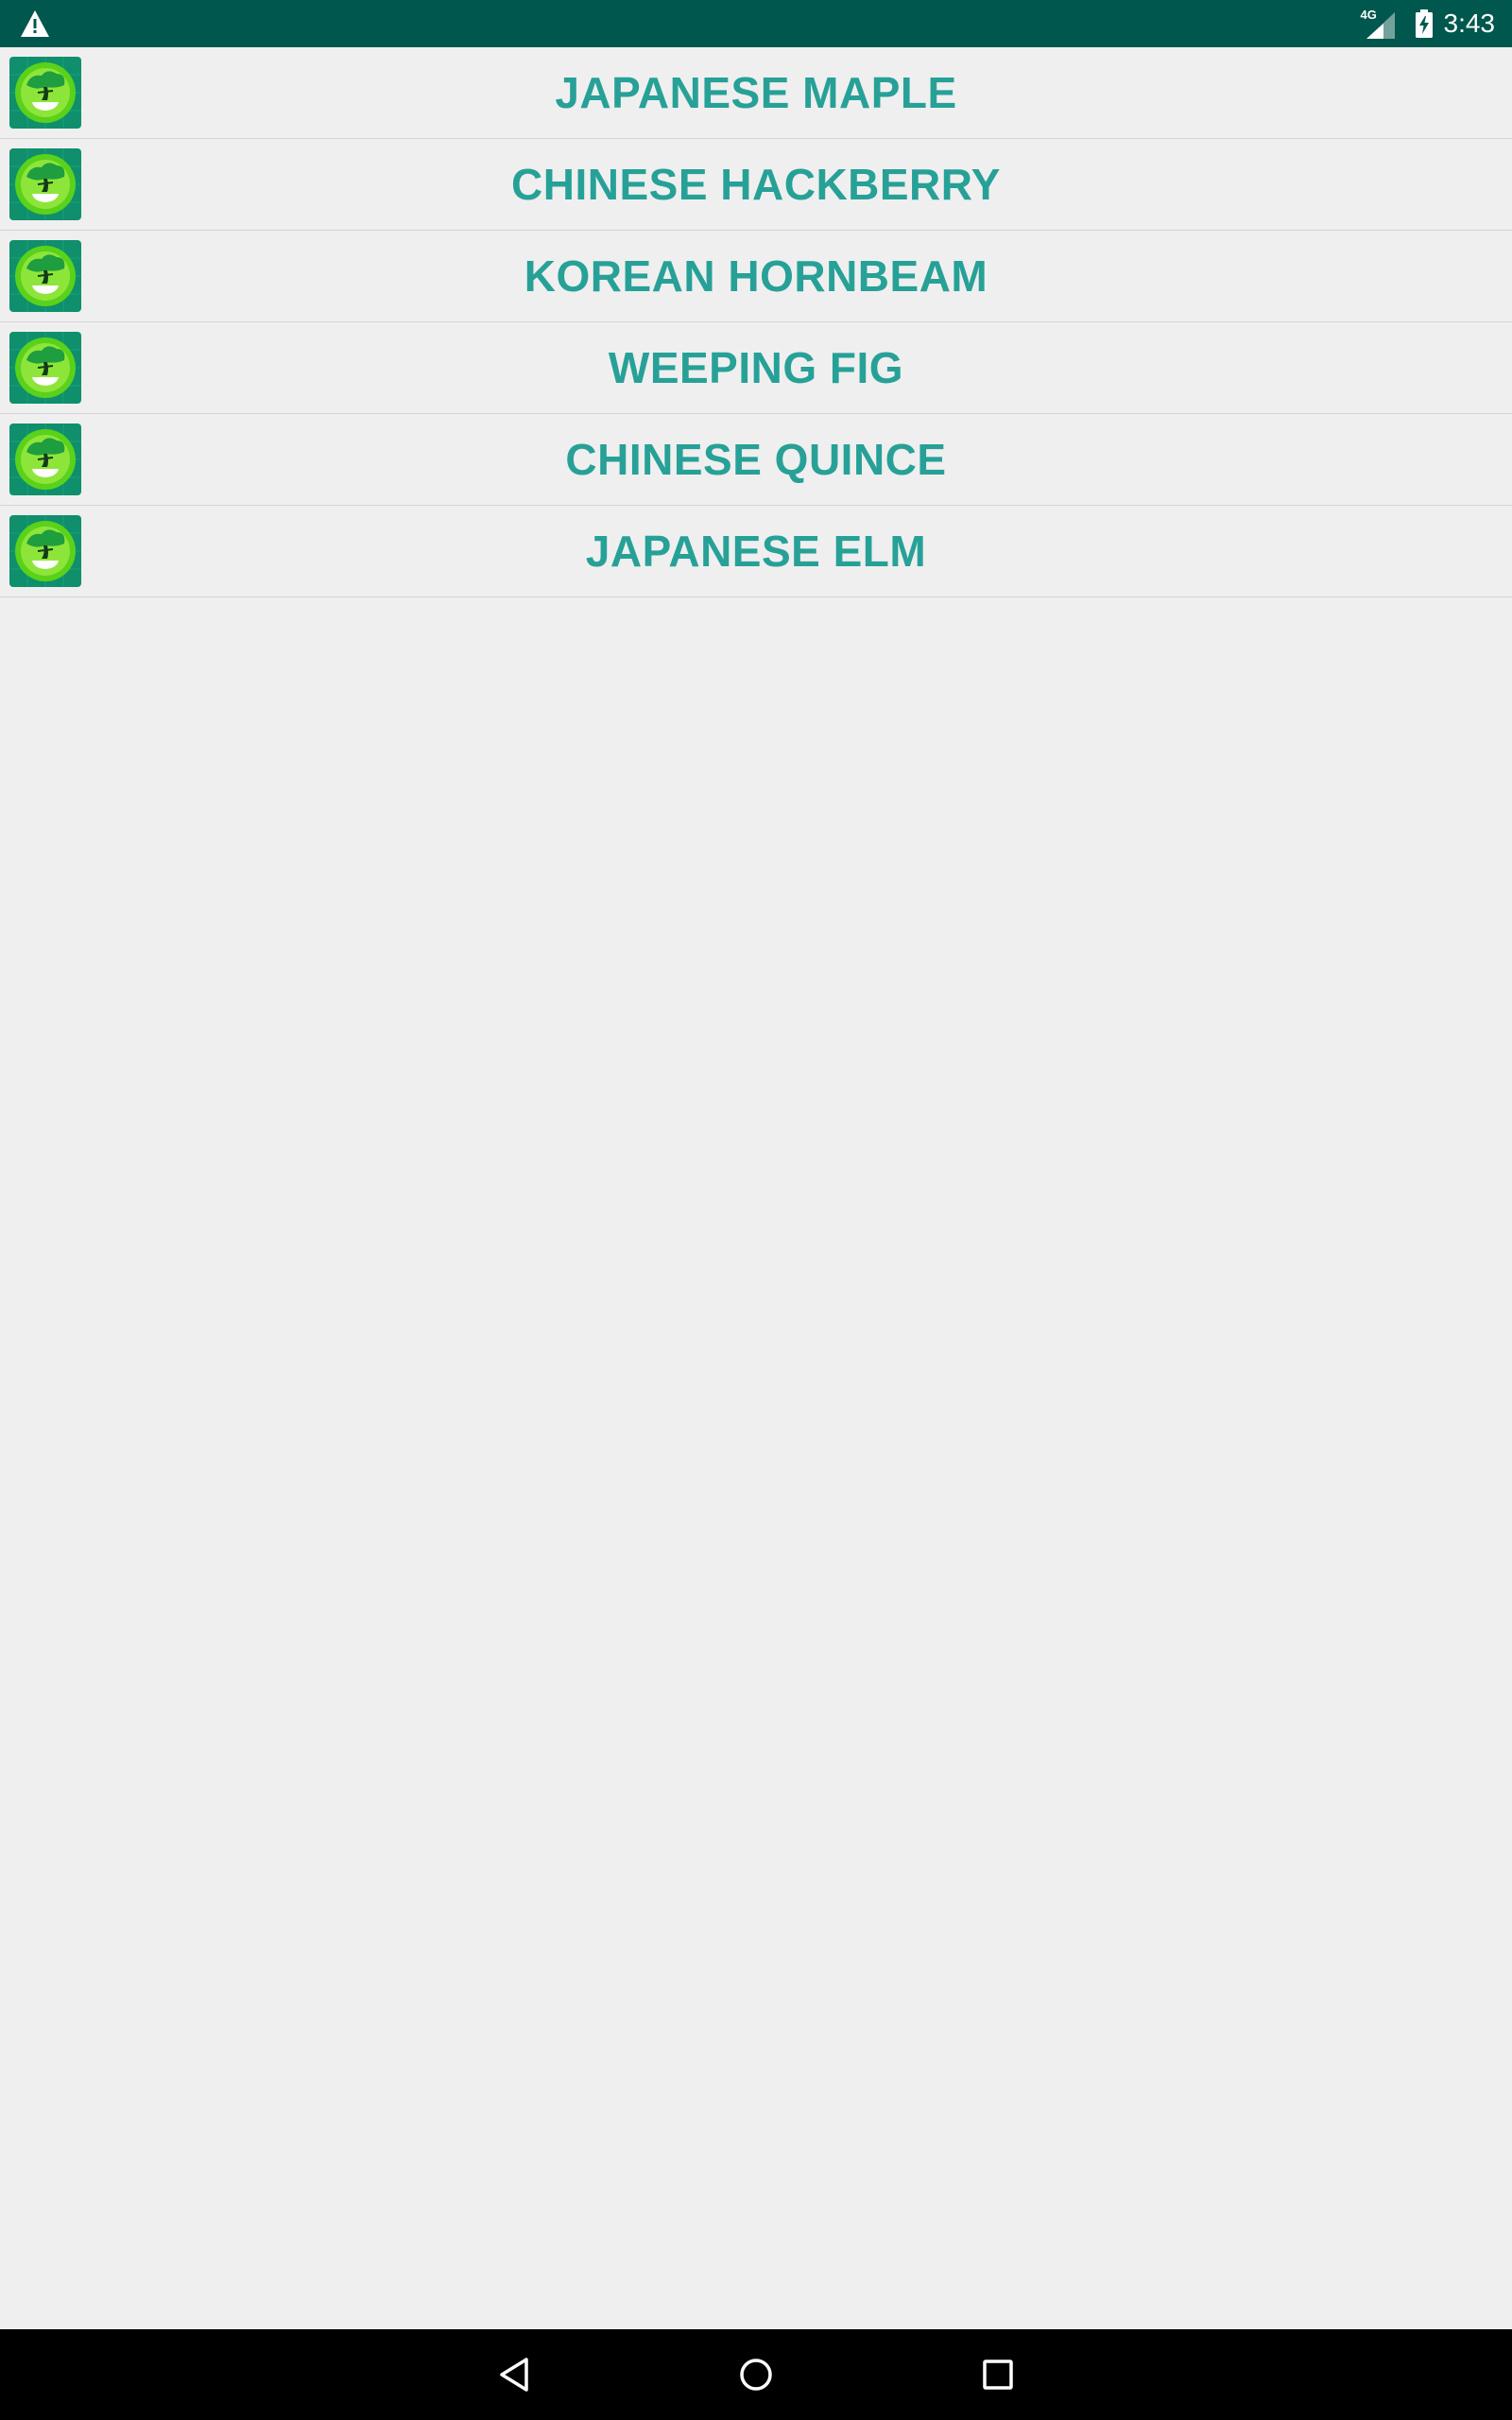 The image size is (1512, 2420). What do you see at coordinates (35, 24) in the screenshot?
I see `warning-icon` at bounding box center [35, 24].